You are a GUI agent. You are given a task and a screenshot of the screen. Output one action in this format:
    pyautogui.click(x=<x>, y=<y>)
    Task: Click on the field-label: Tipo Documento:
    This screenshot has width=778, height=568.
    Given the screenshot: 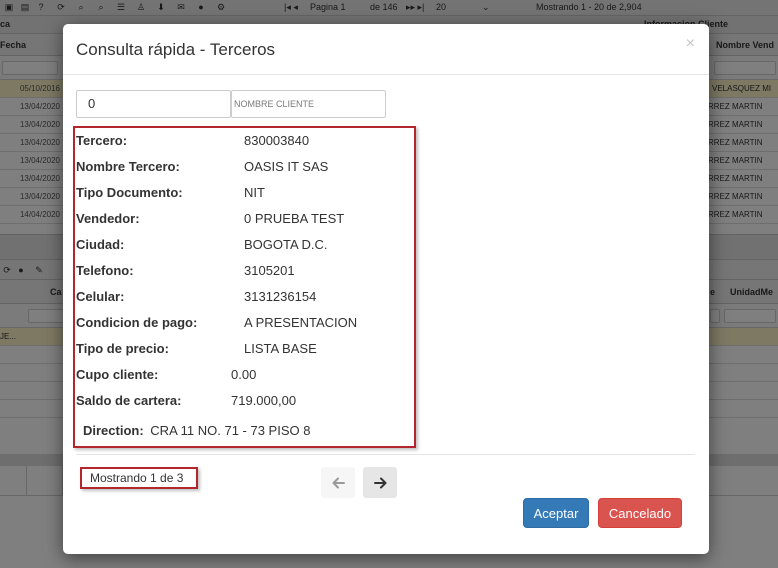 What is the action you would take?
    pyautogui.click(x=129, y=192)
    